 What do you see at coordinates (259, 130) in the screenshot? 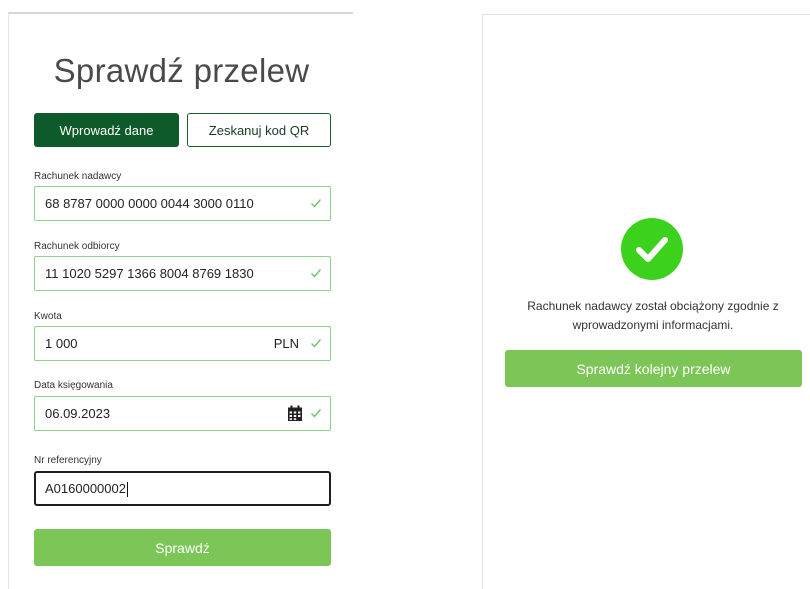
I see `tab-scan-qr: Zeskanuj kod QR` at bounding box center [259, 130].